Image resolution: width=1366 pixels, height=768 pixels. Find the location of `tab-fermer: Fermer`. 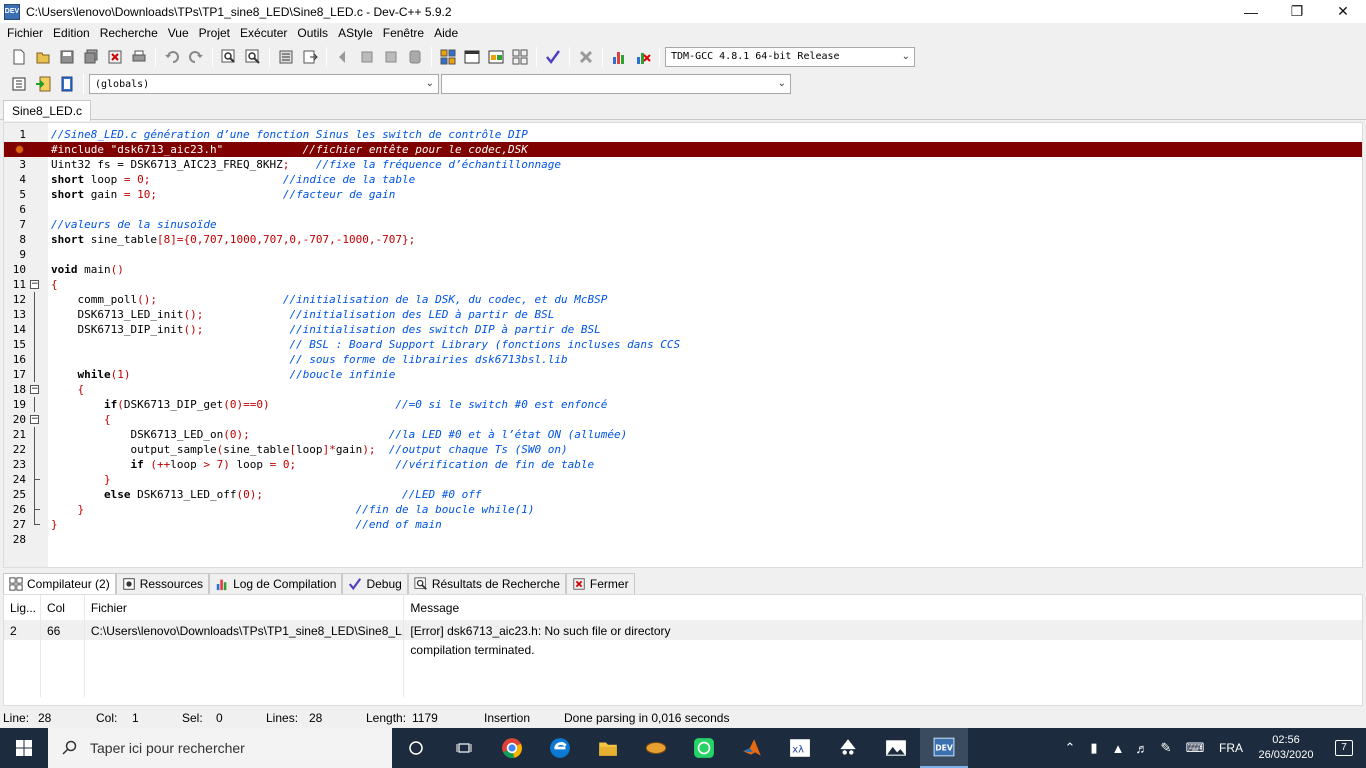

tab-fermer: Fermer is located at coordinates (600, 583).